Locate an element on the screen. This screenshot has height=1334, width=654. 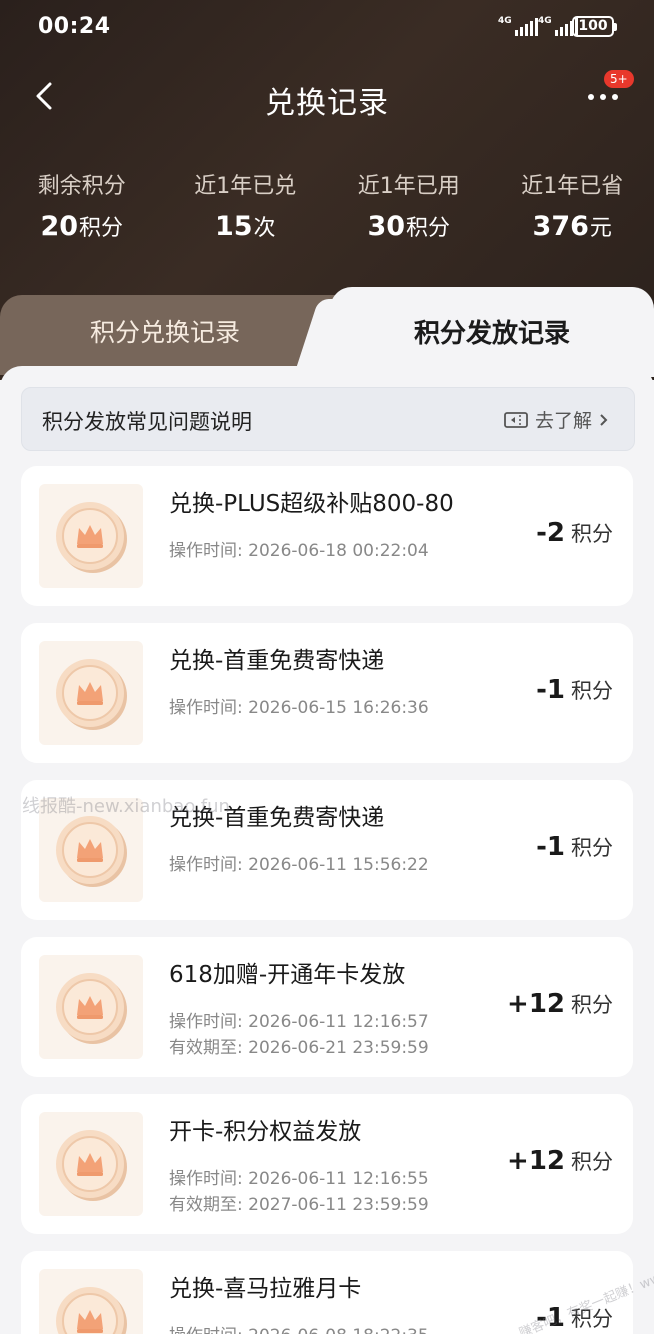
nav-bar: 兑换记录 is located at coordinates (327, 96).